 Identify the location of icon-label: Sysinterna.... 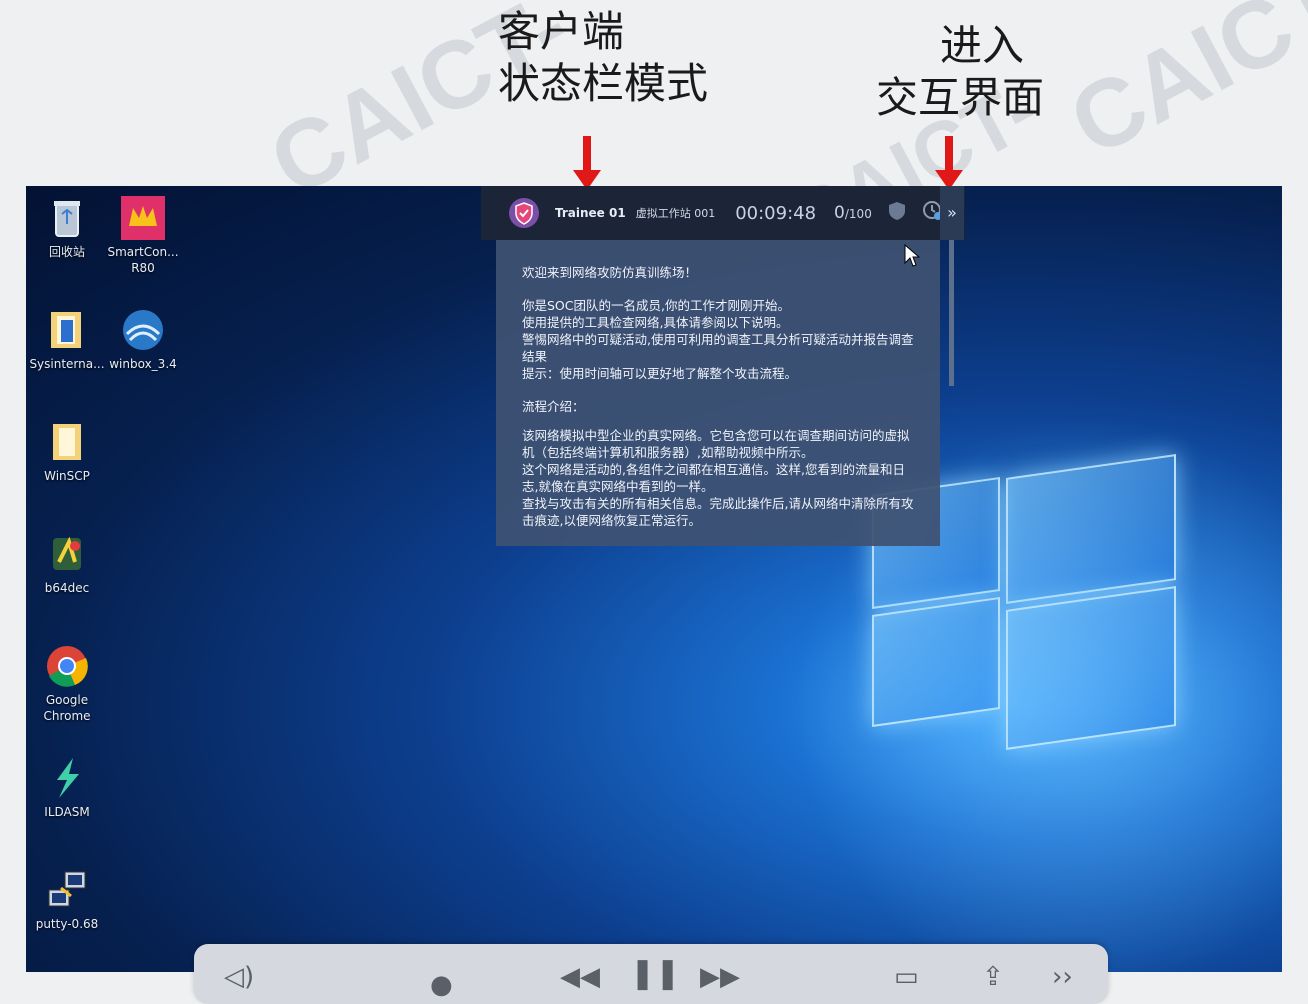
(67, 364).